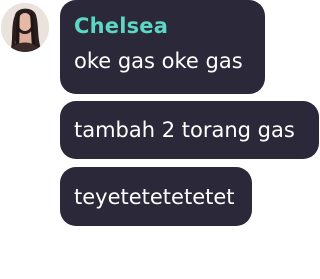  I want to click on message-text: oke gas oke gas, so click(158, 61).